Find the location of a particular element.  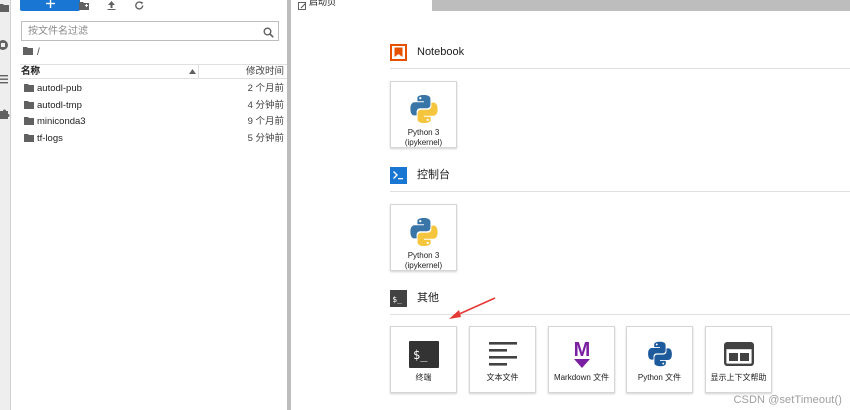

sort-ascending-icon is located at coordinates (192, 71).